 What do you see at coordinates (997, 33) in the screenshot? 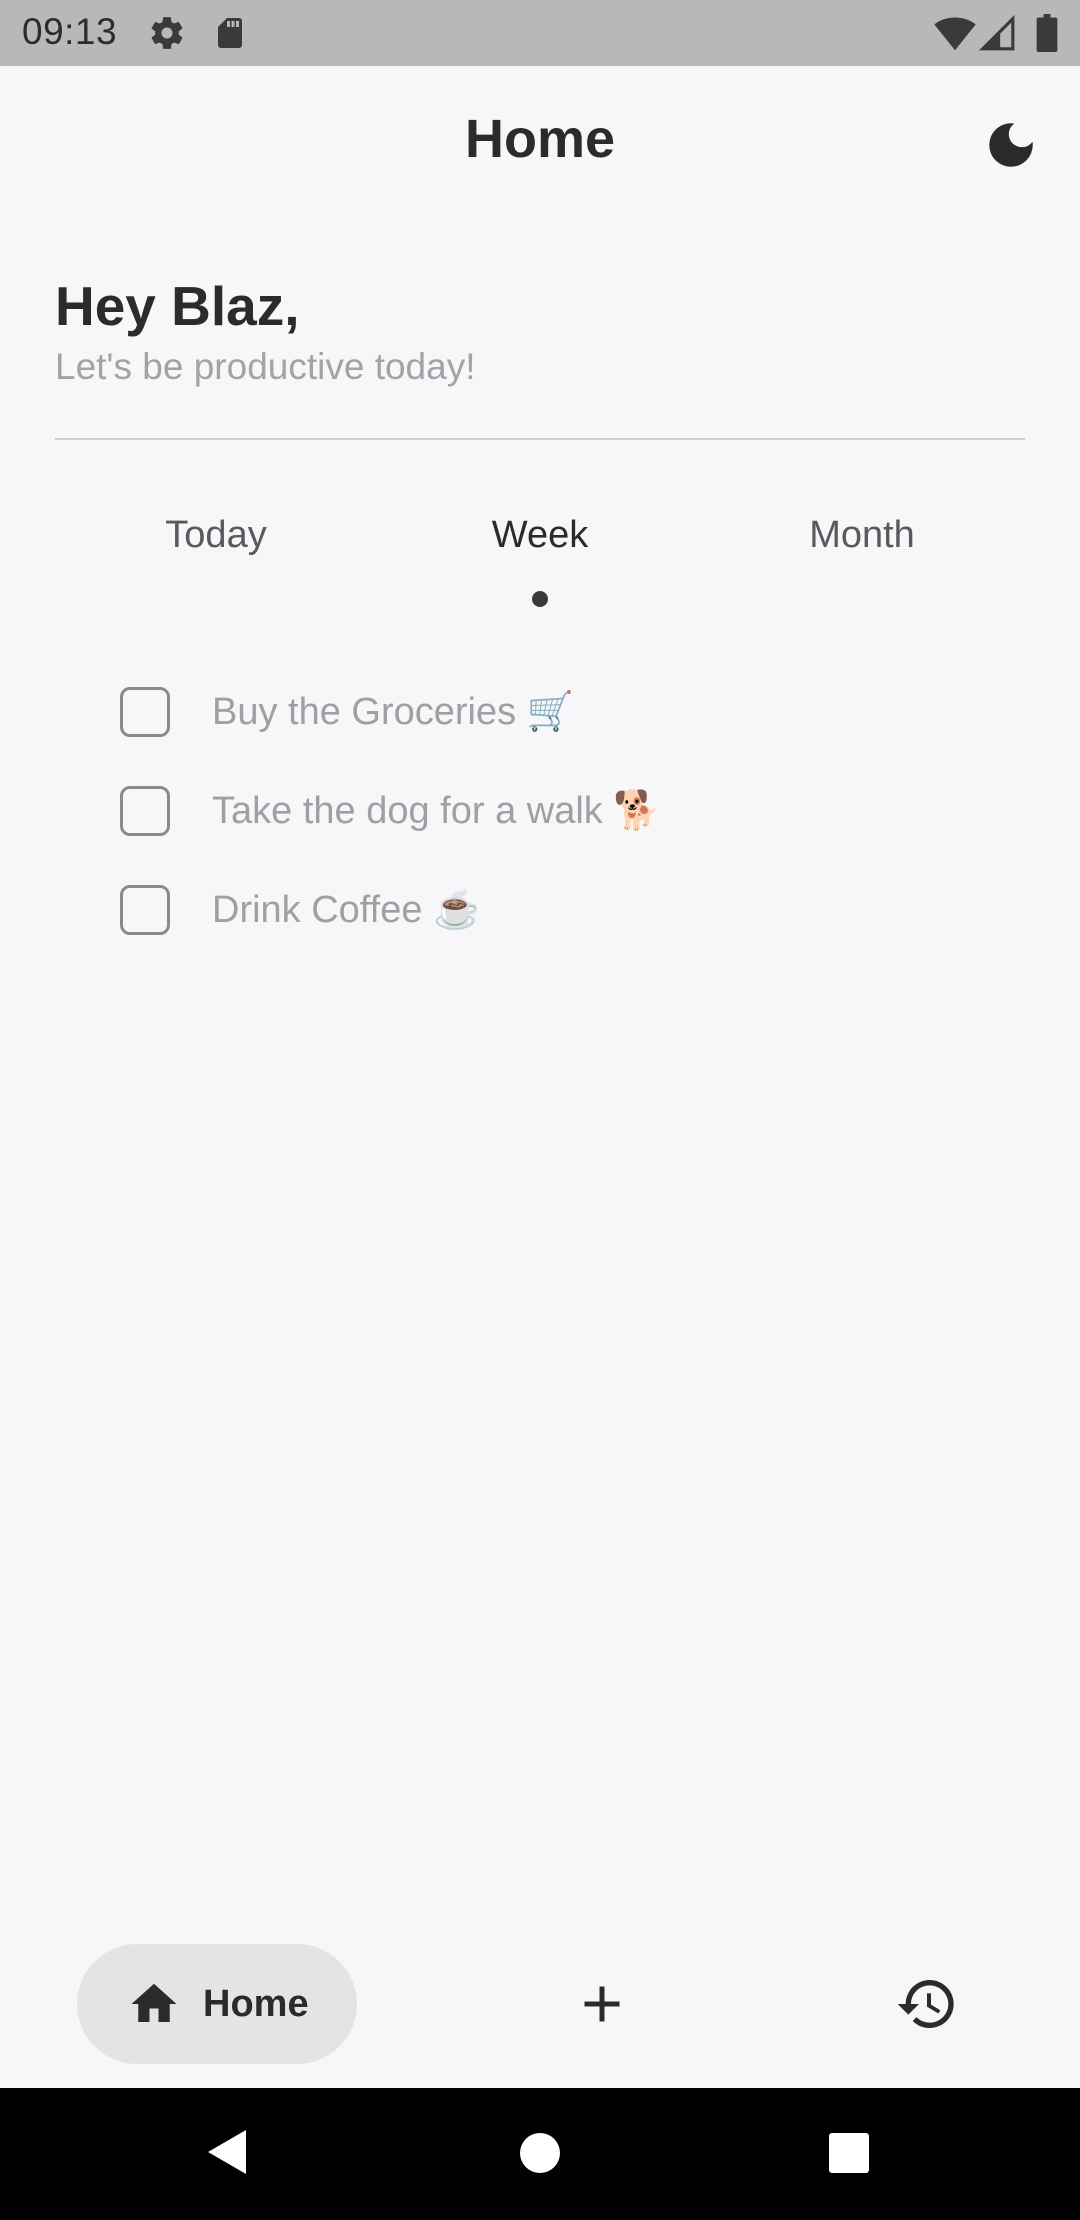
I see `signal-icon` at bounding box center [997, 33].